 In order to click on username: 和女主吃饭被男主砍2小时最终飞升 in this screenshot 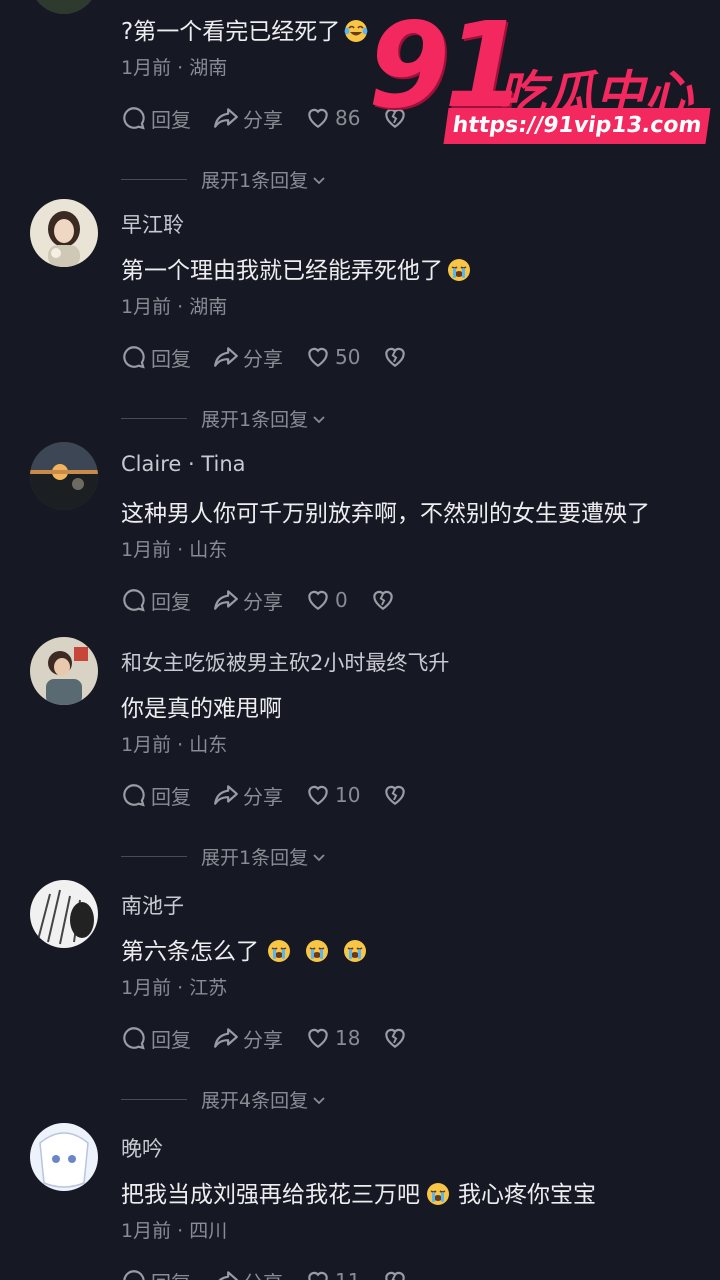, I will do `click(285, 662)`.